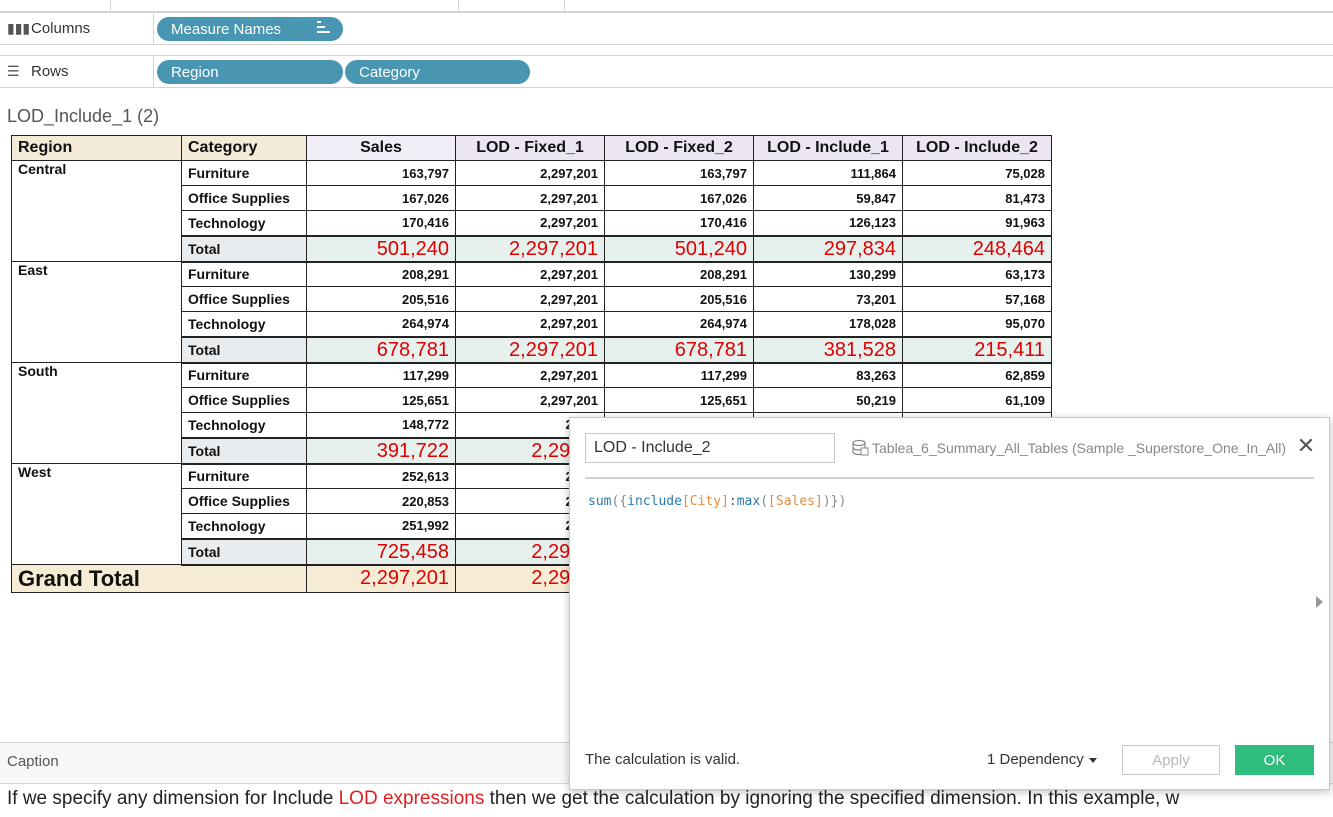 The width and height of the screenshot is (1333, 817). What do you see at coordinates (977, 148) in the screenshot?
I see `header-lod-include-2: LOD - Include_2` at bounding box center [977, 148].